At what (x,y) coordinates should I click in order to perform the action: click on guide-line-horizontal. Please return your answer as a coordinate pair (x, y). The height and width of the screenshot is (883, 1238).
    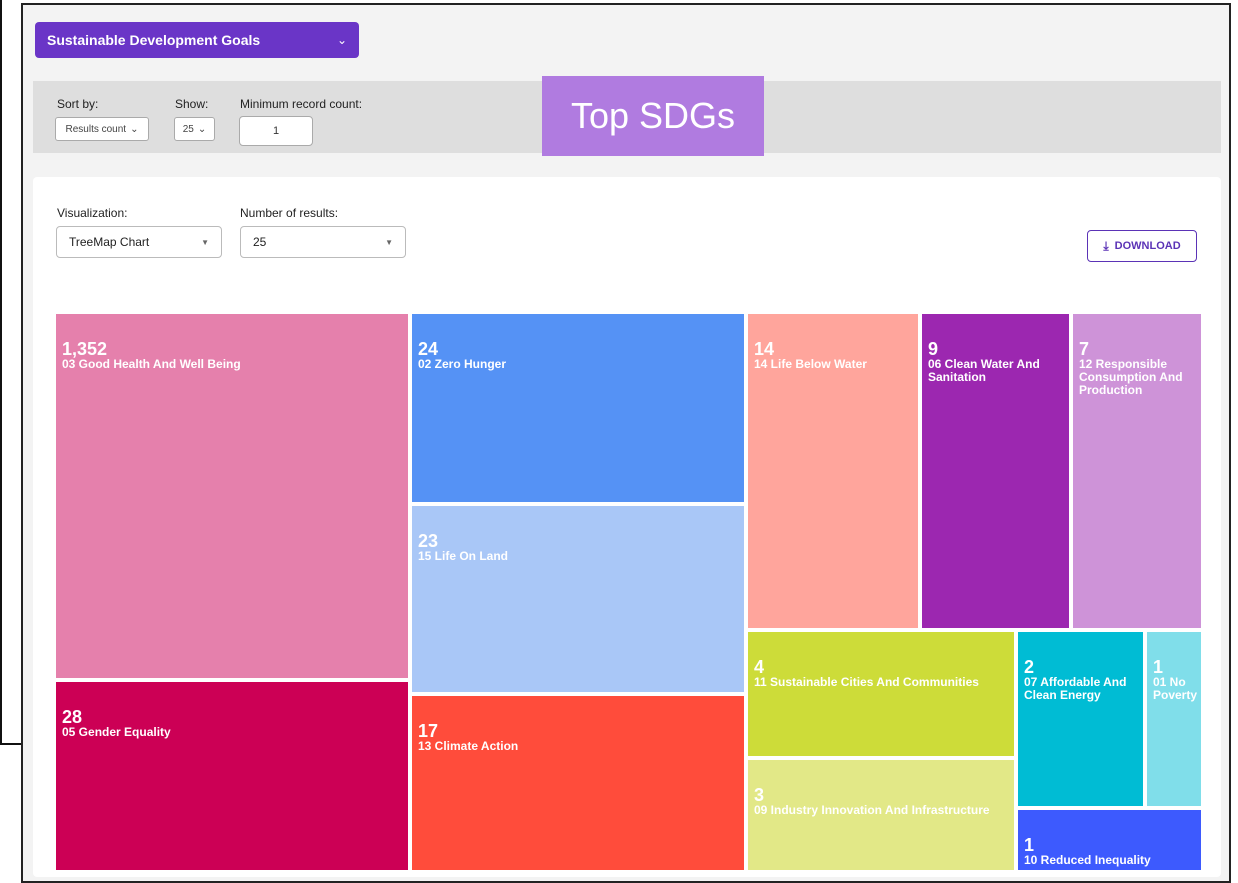
    Looking at the image, I should click on (11, 744).